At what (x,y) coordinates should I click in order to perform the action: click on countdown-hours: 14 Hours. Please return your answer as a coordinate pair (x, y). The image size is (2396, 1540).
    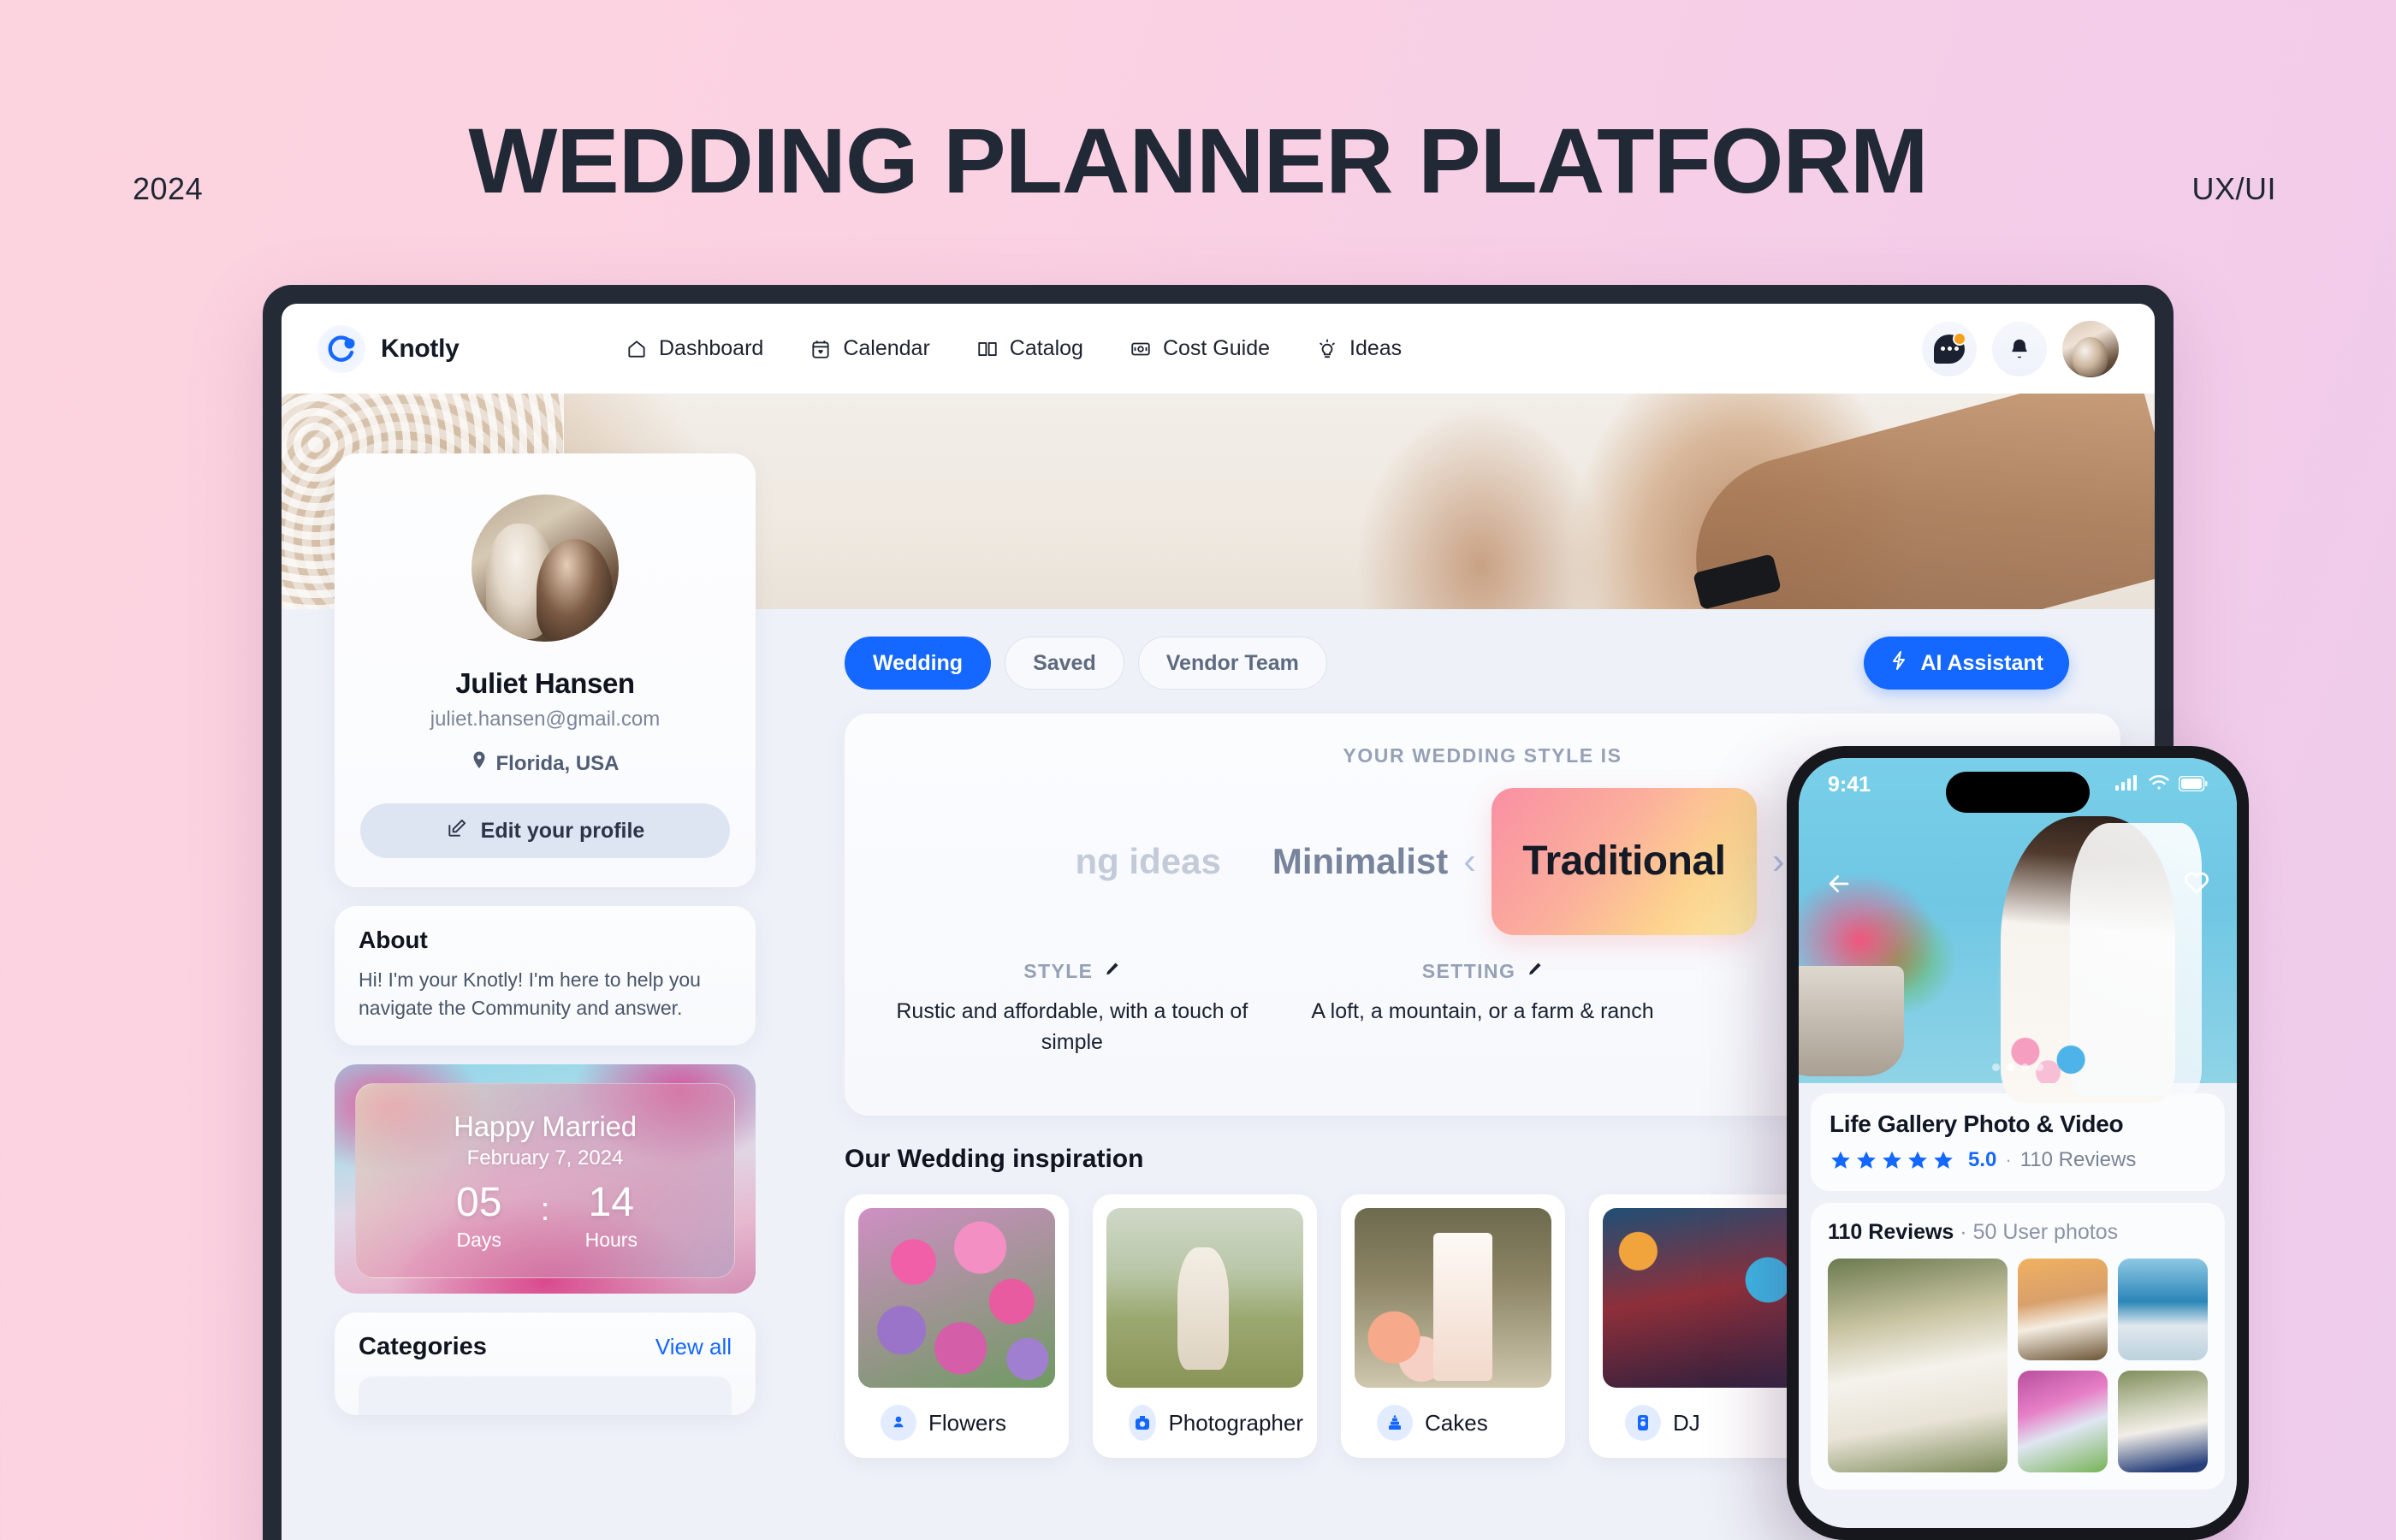
    Looking at the image, I should click on (611, 1217).